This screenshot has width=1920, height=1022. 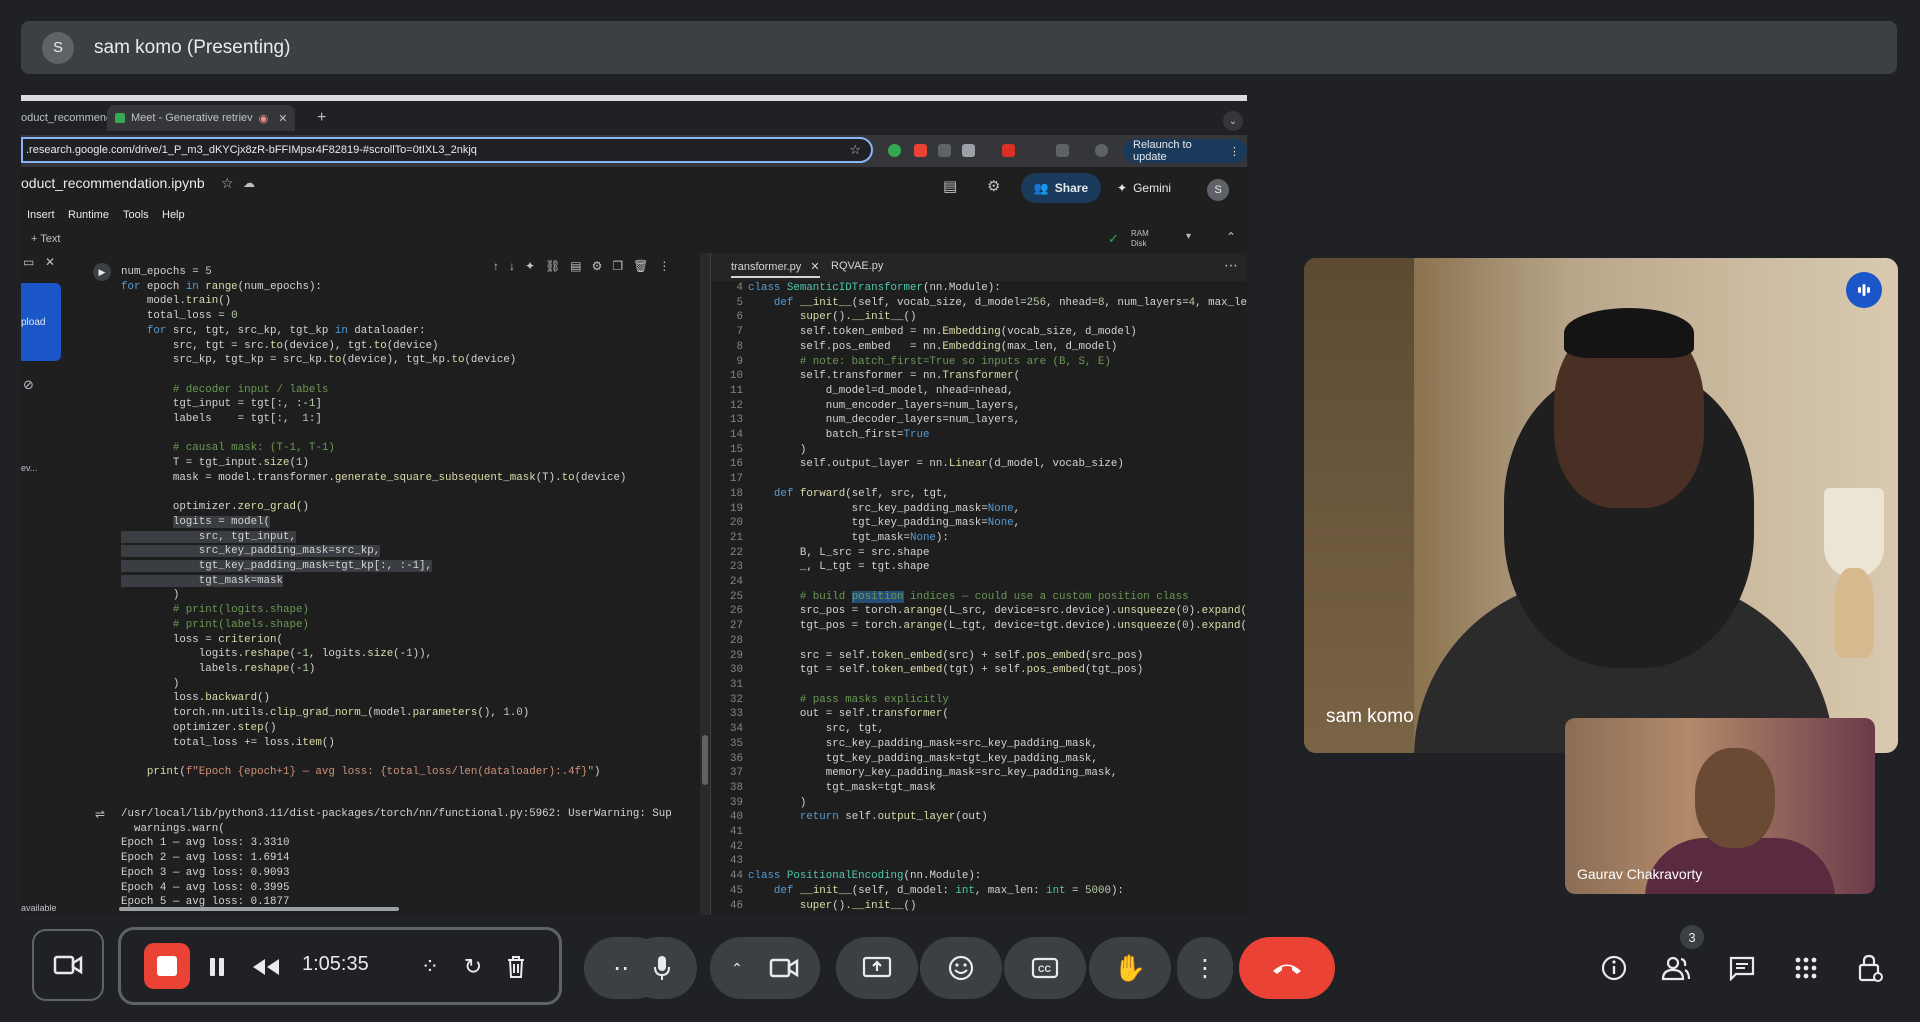 I want to click on participant-name: sam komo, so click(x=1370, y=716).